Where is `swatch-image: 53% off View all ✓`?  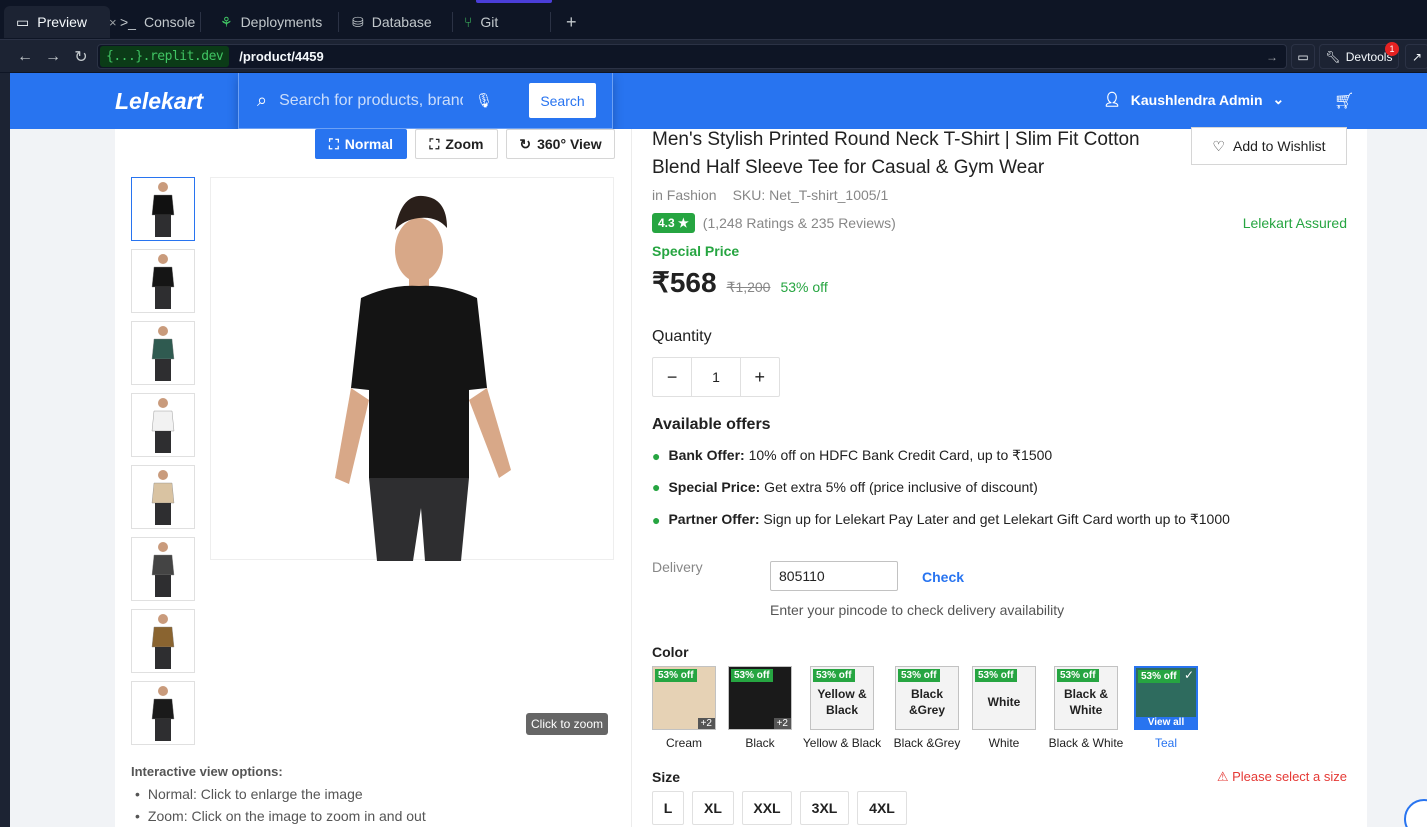
swatch-image: 53% off View all ✓ is located at coordinates (1166, 698).